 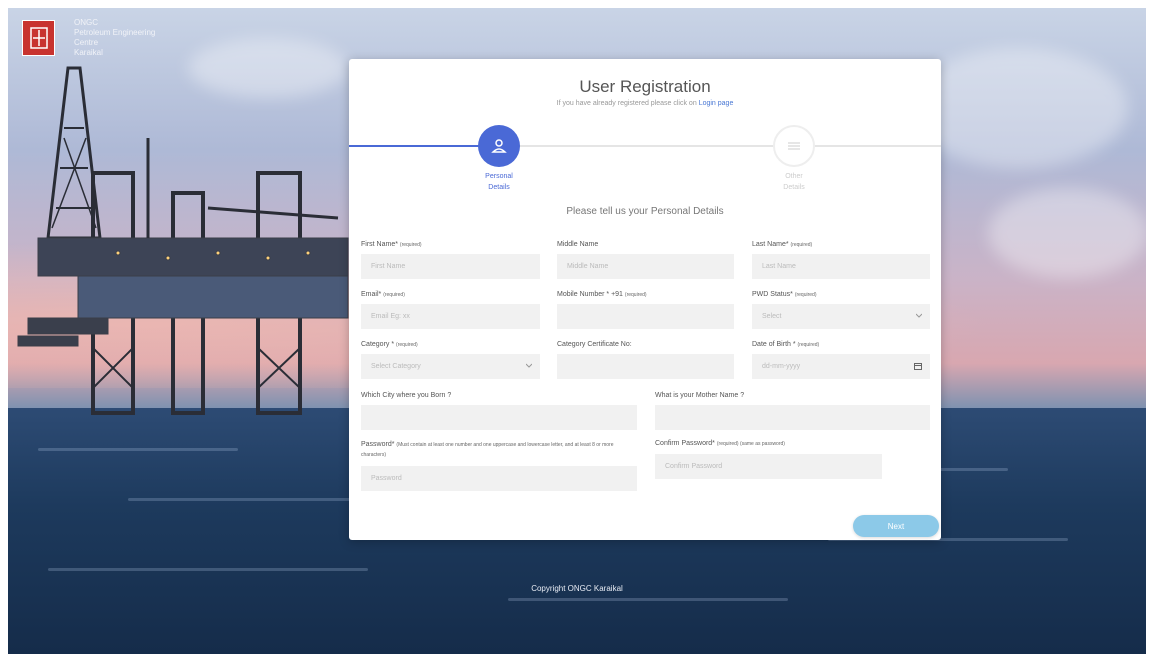 I want to click on brand-line: Karaikal, so click(x=88, y=52).